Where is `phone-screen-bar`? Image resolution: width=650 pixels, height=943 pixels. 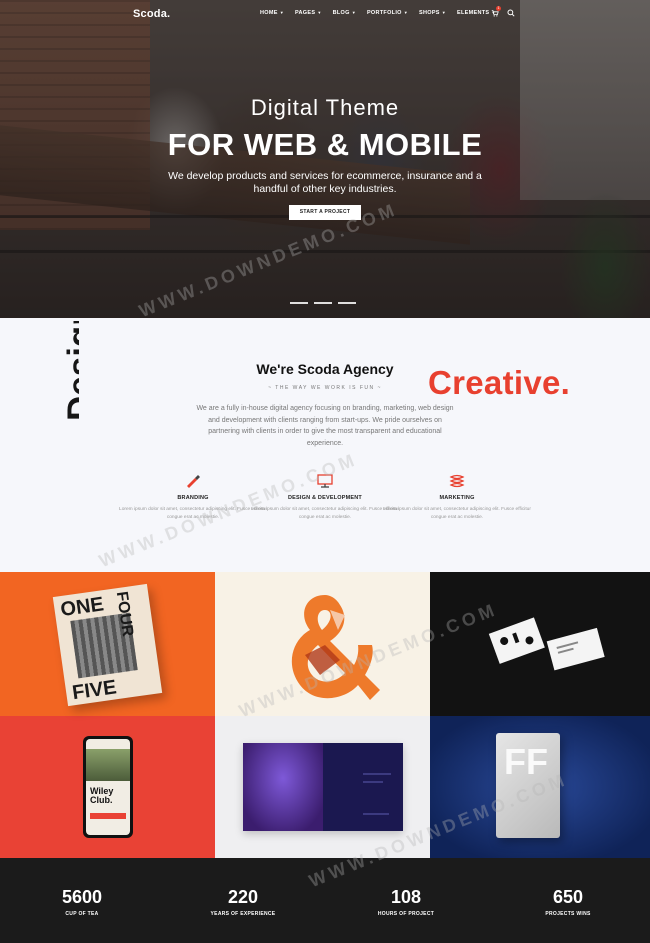 phone-screen-bar is located at coordinates (108, 816).